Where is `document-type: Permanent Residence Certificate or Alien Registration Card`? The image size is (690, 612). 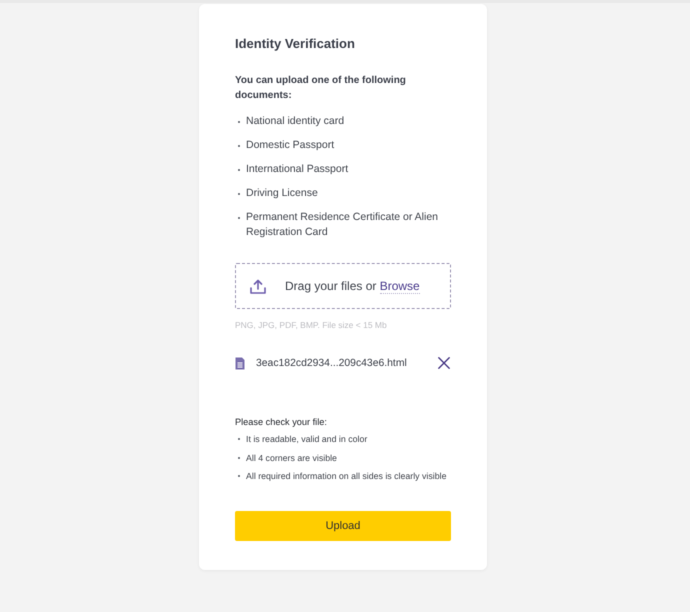 document-type: Permanent Residence Certificate or Alien Registration Card is located at coordinates (343, 225).